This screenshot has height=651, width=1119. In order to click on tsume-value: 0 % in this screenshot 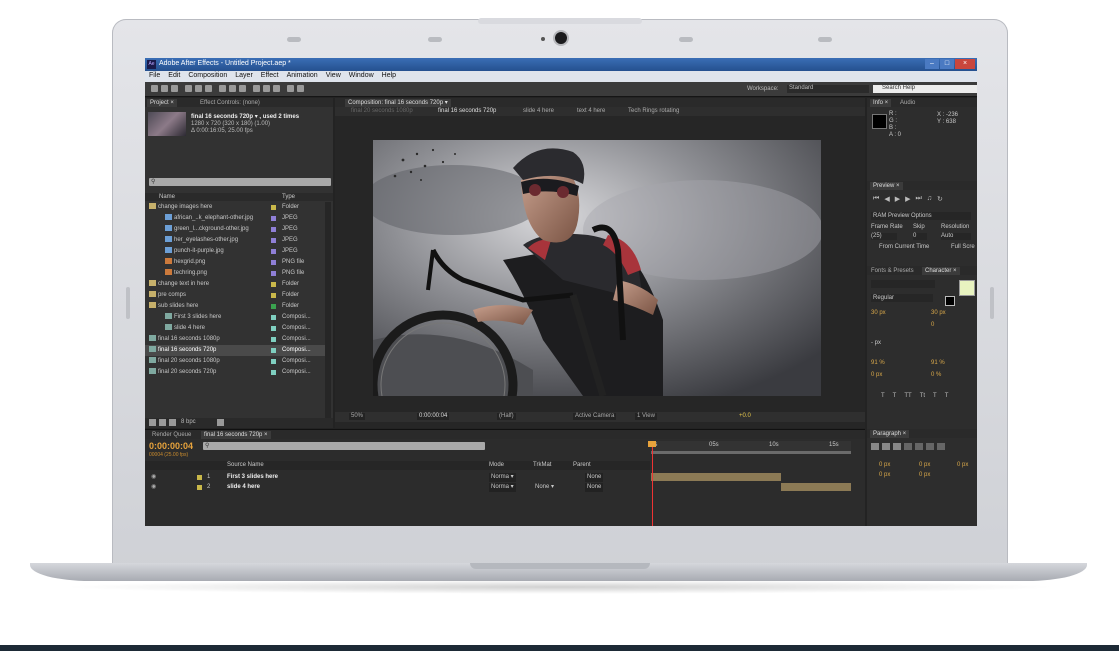, I will do `click(936, 375)`.